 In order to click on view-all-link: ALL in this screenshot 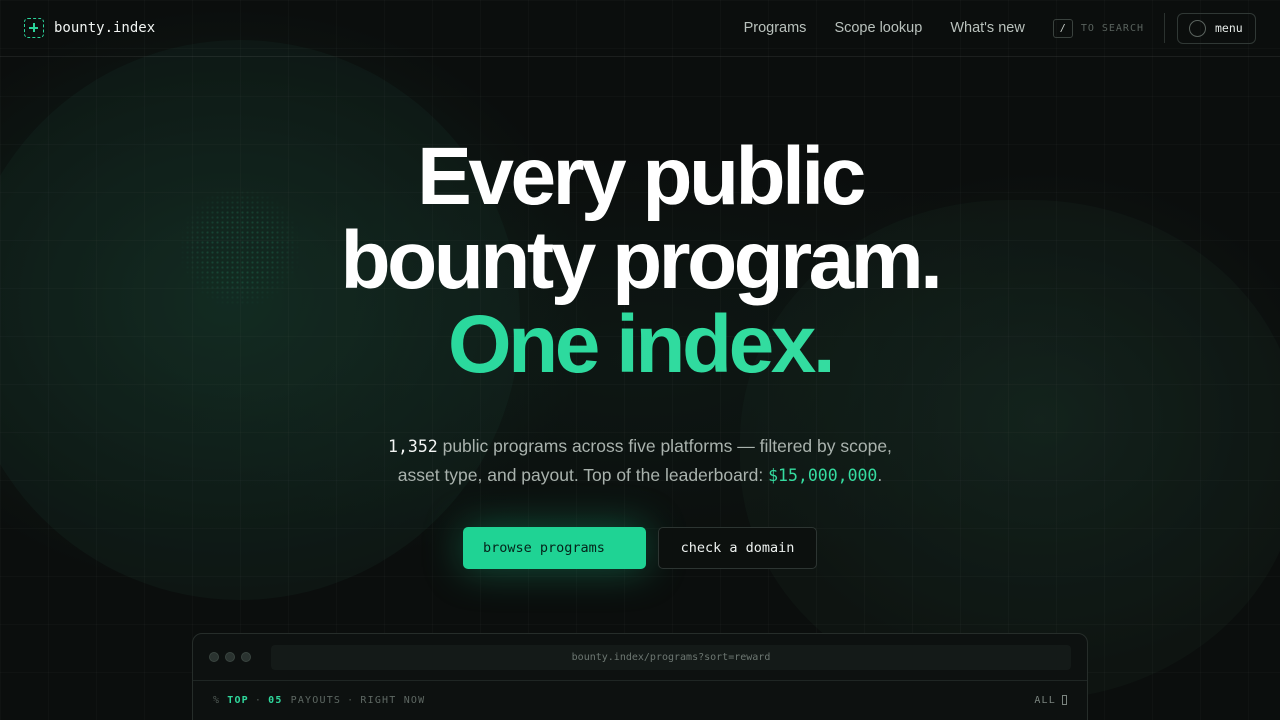, I will do `click(1050, 700)`.